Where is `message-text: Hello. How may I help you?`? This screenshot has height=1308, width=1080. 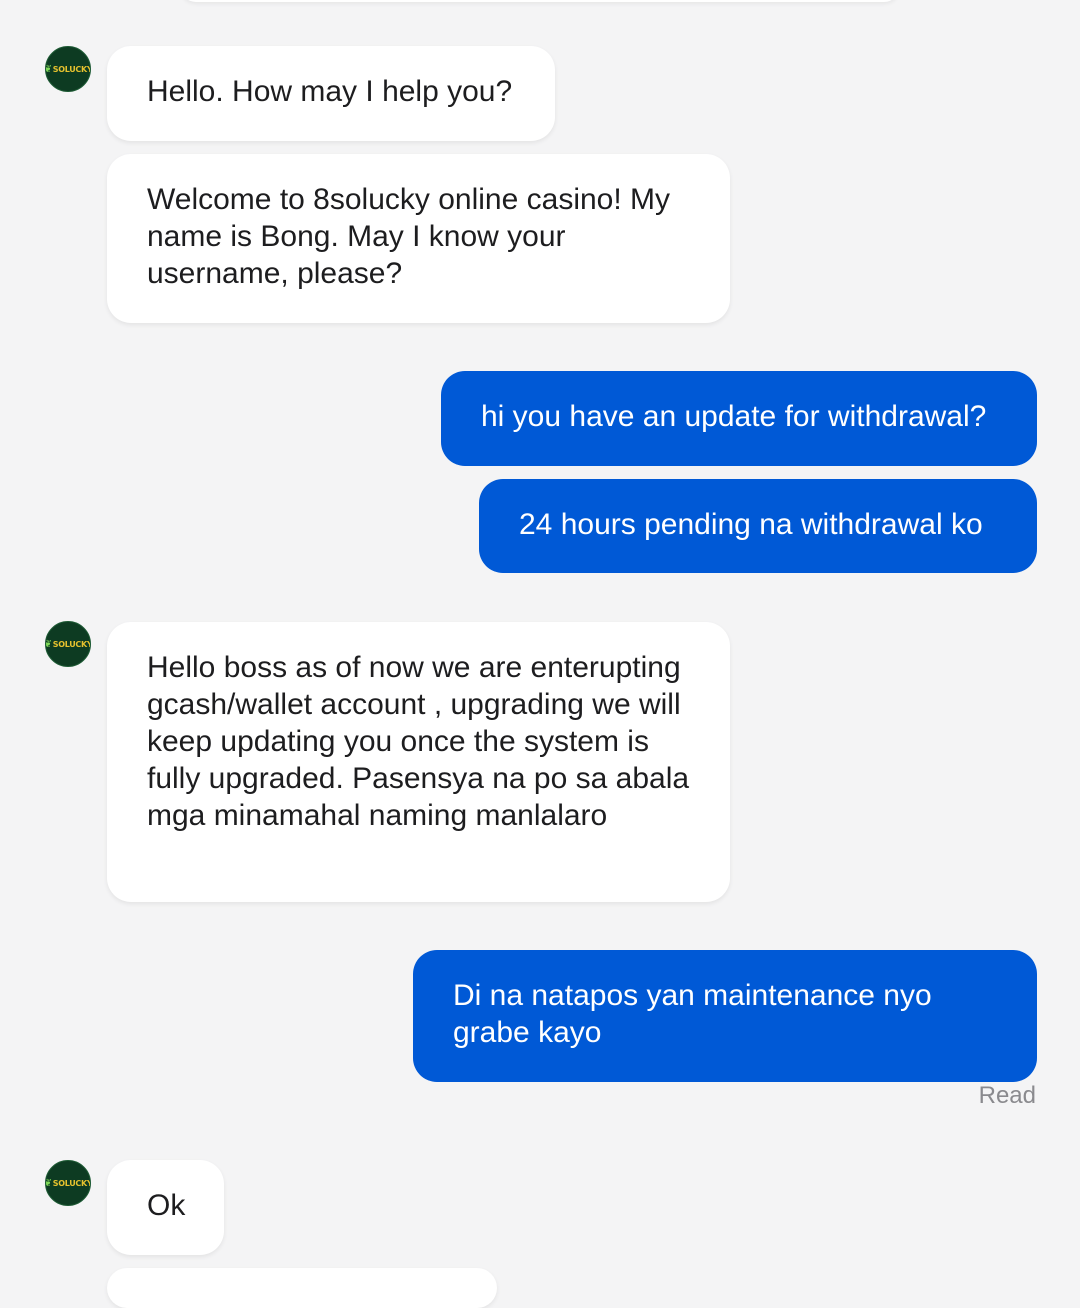 message-text: Hello. How may I help you? is located at coordinates (330, 91).